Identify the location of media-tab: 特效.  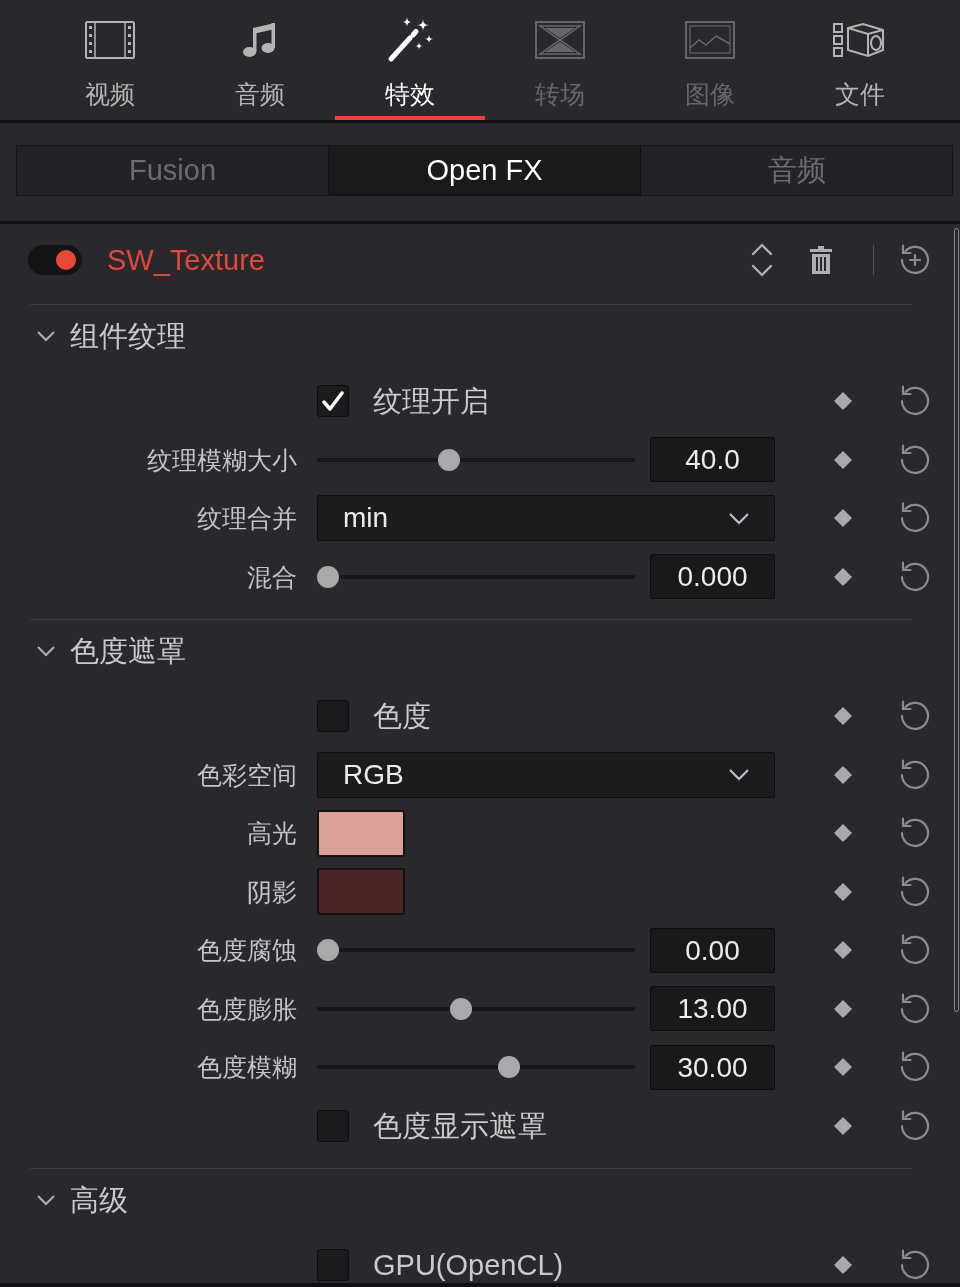
(410, 60).